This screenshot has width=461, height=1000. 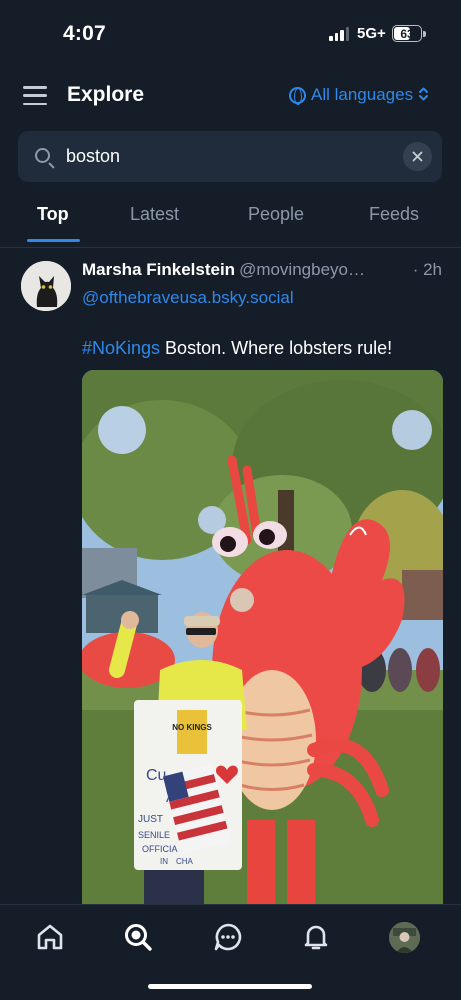 What do you see at coordinates (150, 819) in the screenshot?
I see `sign-line-2: JUST` at bounding box center [150, 819].